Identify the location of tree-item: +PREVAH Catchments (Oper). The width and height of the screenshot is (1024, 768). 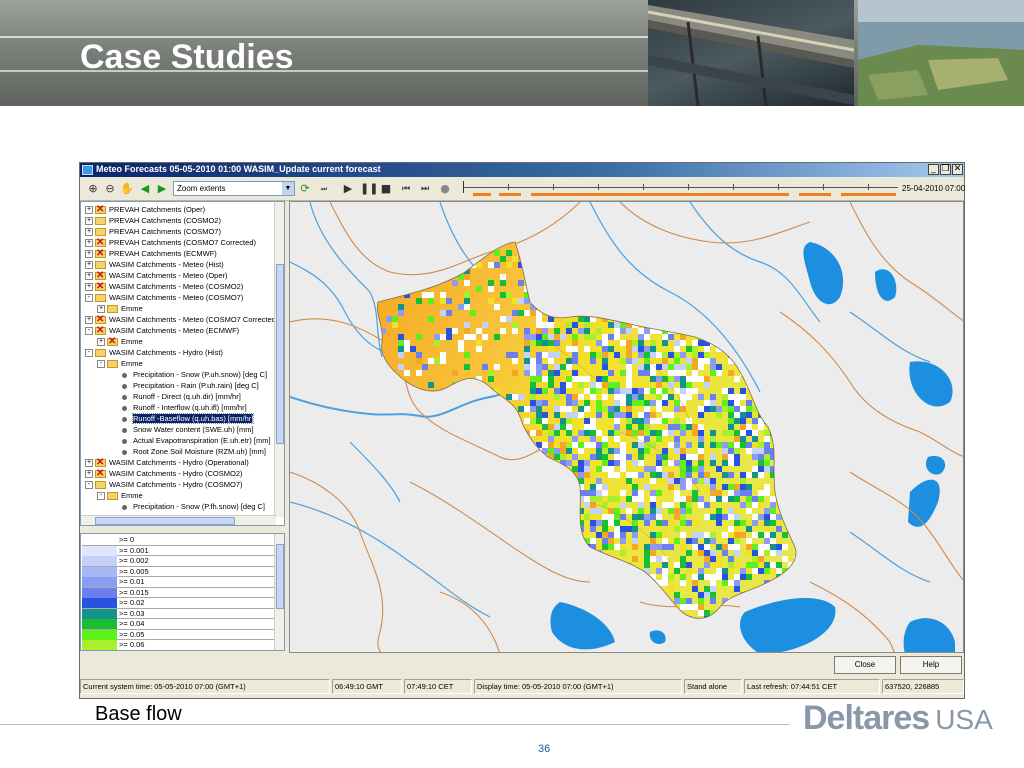
(145, 209).